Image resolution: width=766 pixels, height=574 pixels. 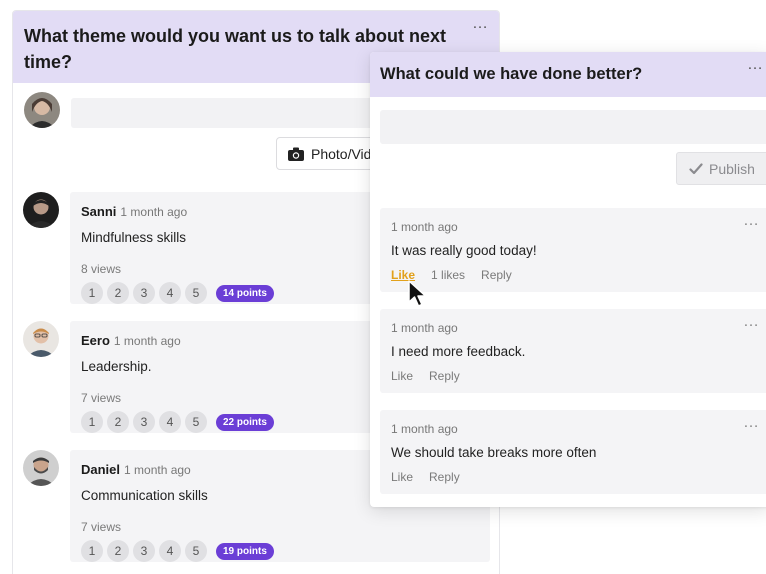 I want to click on points-badge: 19 points, so click(x=245, y=551).